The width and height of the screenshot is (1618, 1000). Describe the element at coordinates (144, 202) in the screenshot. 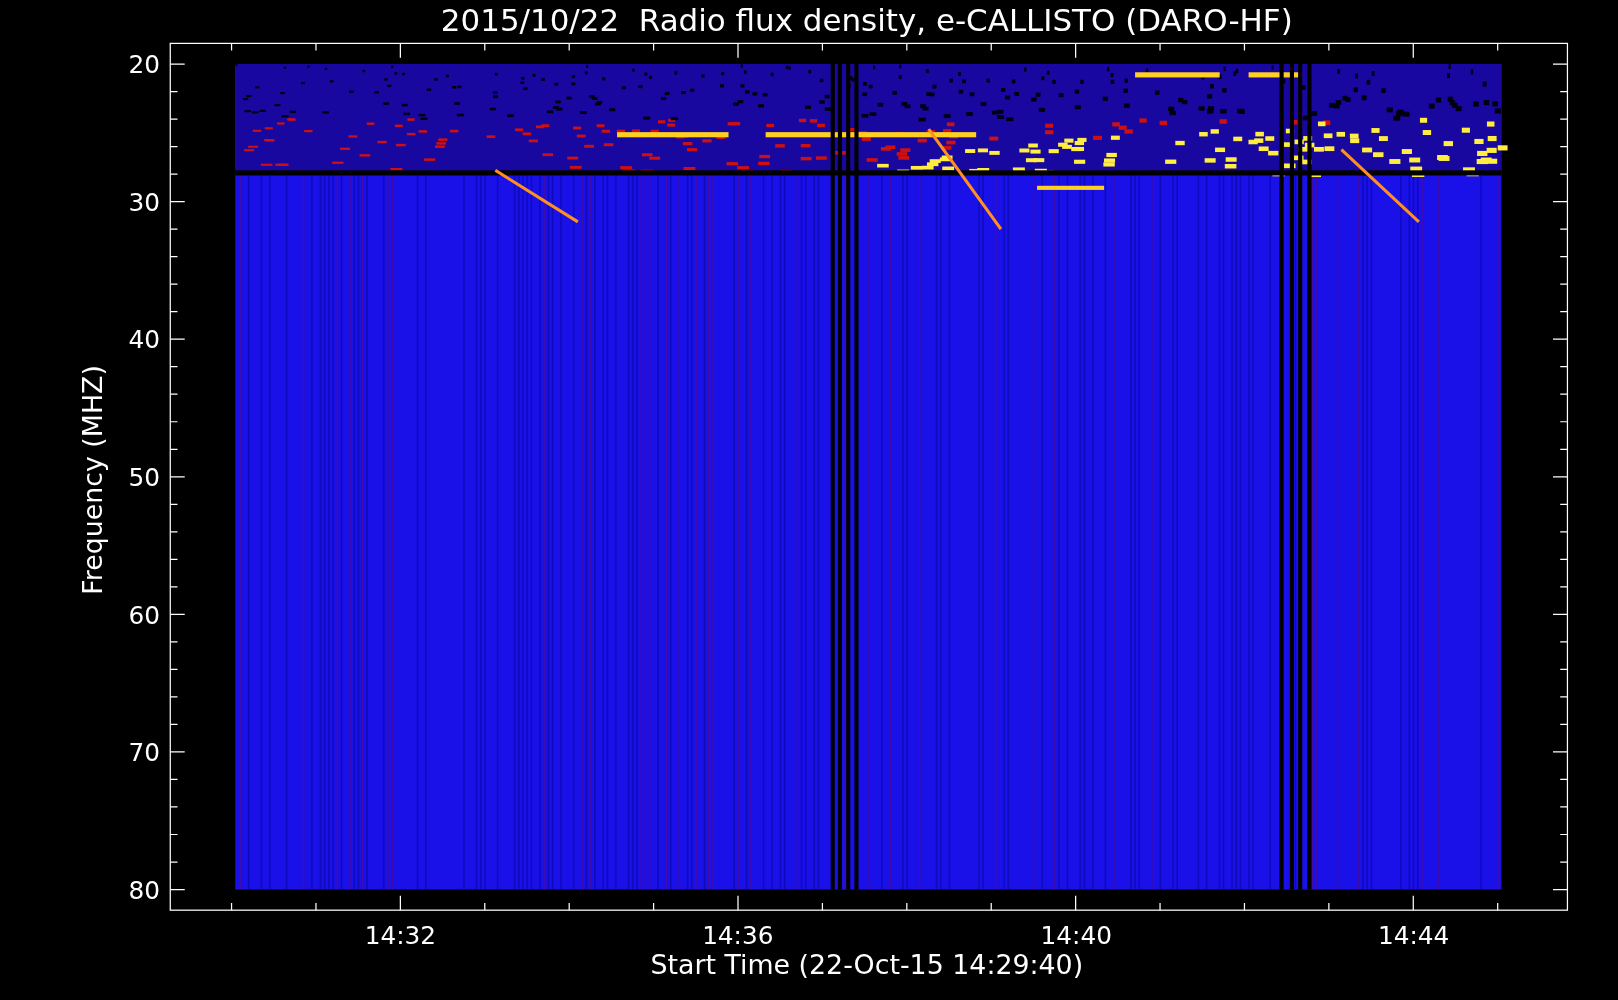

I see `y-tick-label: 30` at that location.